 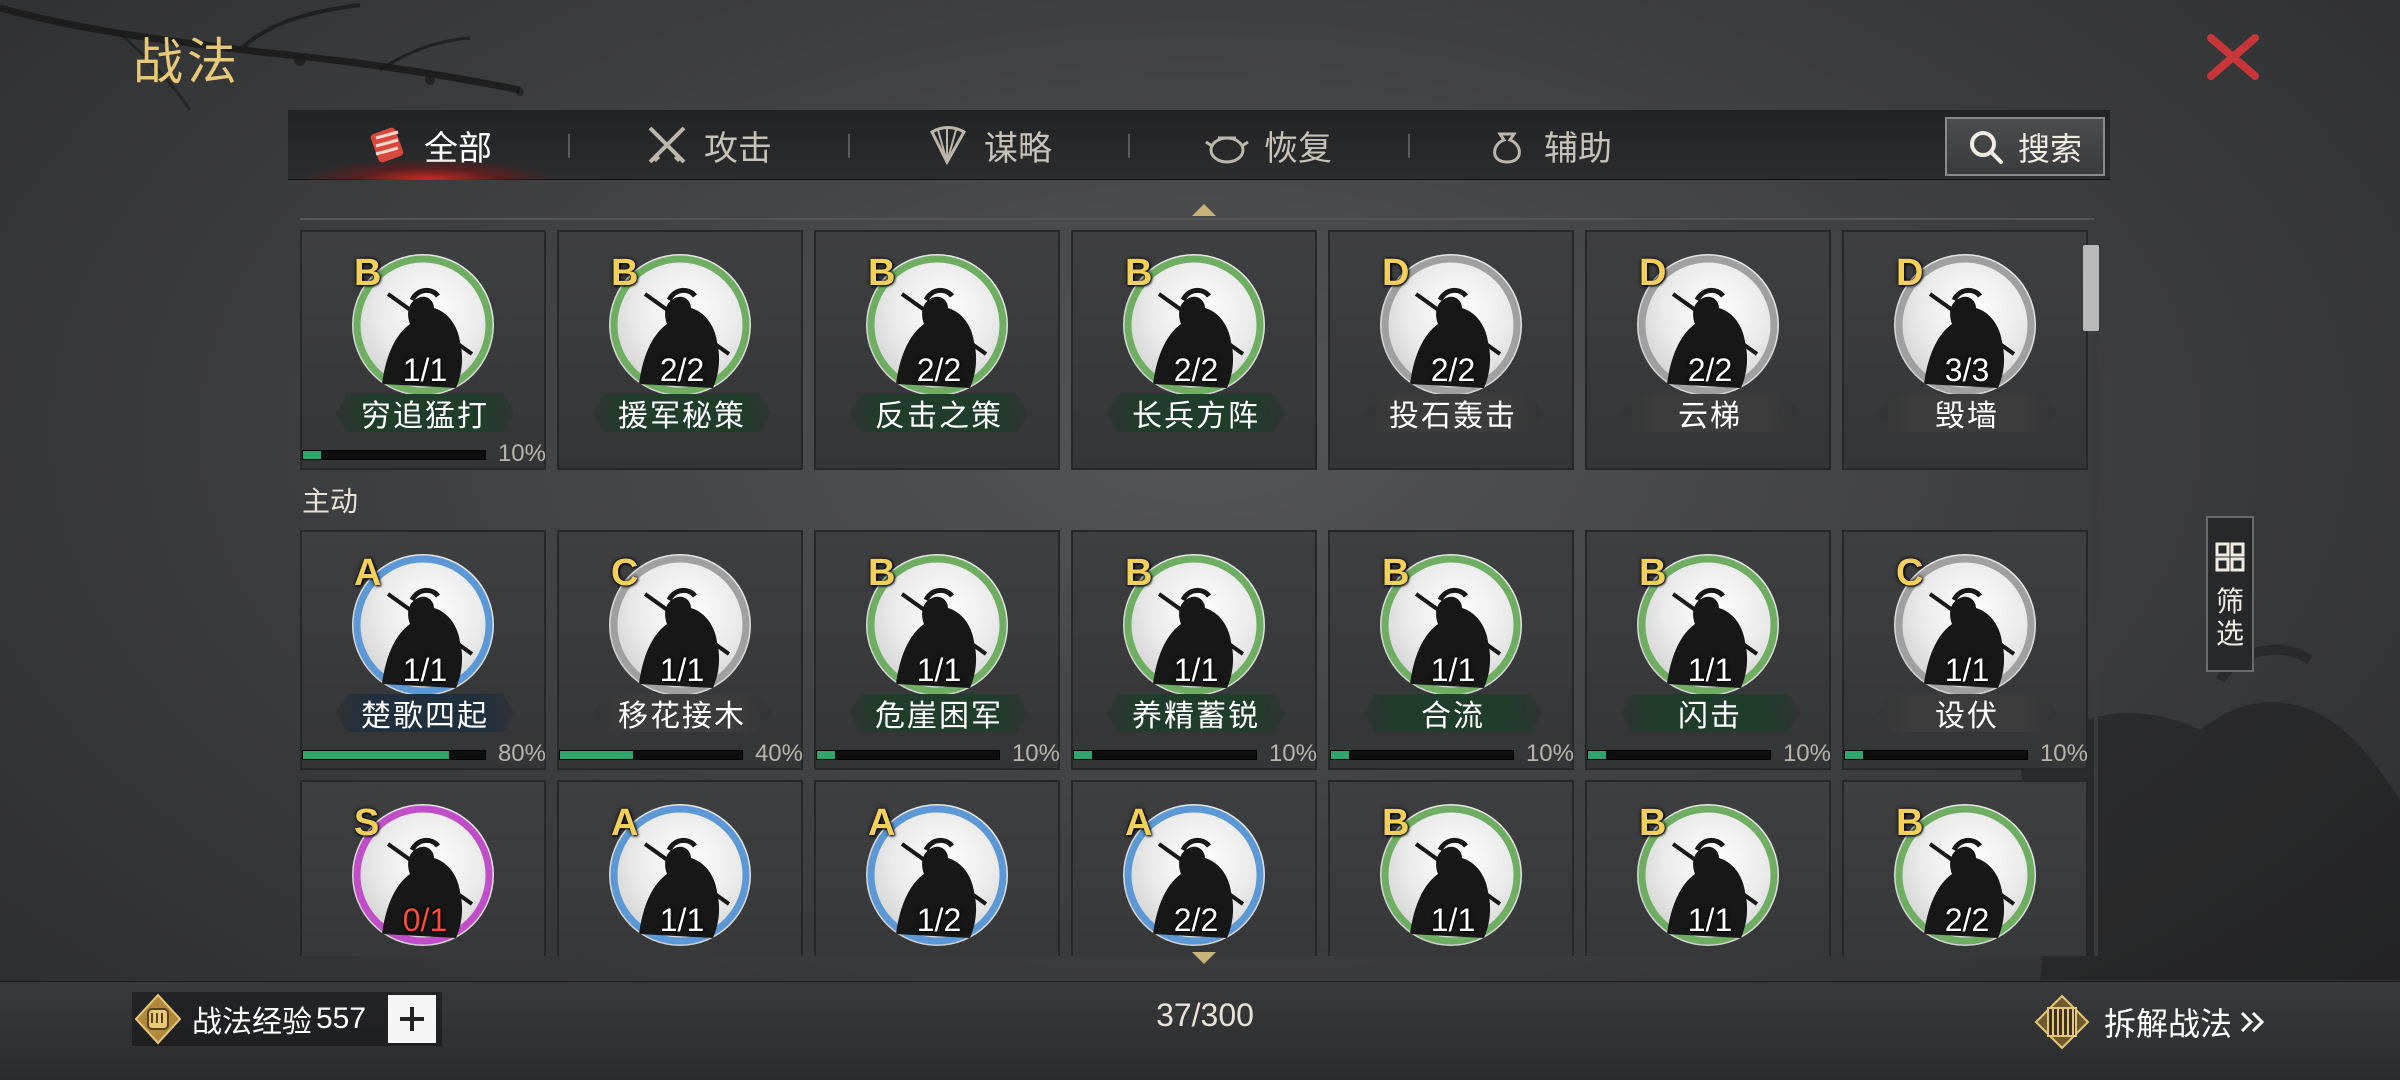 What do you see at coordinates (667, 145) in the screenshot?
I see `crossed-swords-icon` at bounding box center [667, 145].